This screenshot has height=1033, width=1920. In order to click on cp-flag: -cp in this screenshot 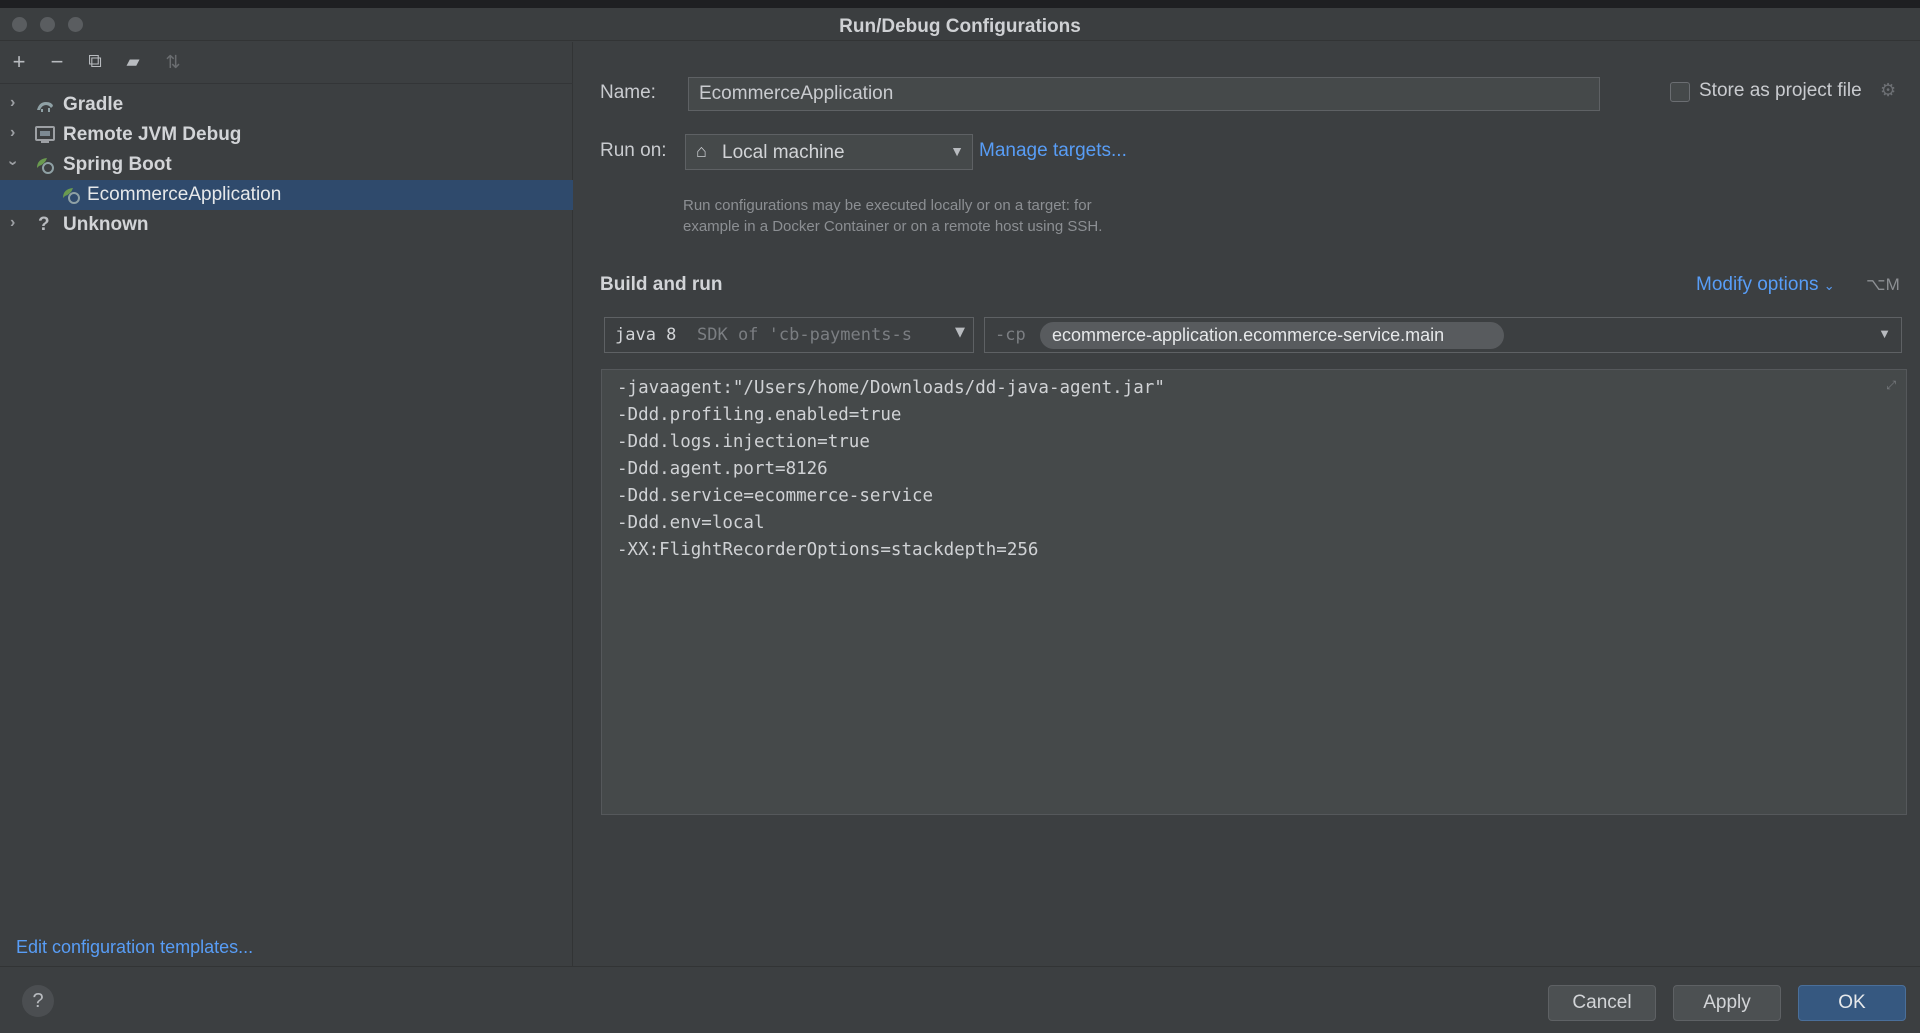, I will do `click(1010, 335)`.